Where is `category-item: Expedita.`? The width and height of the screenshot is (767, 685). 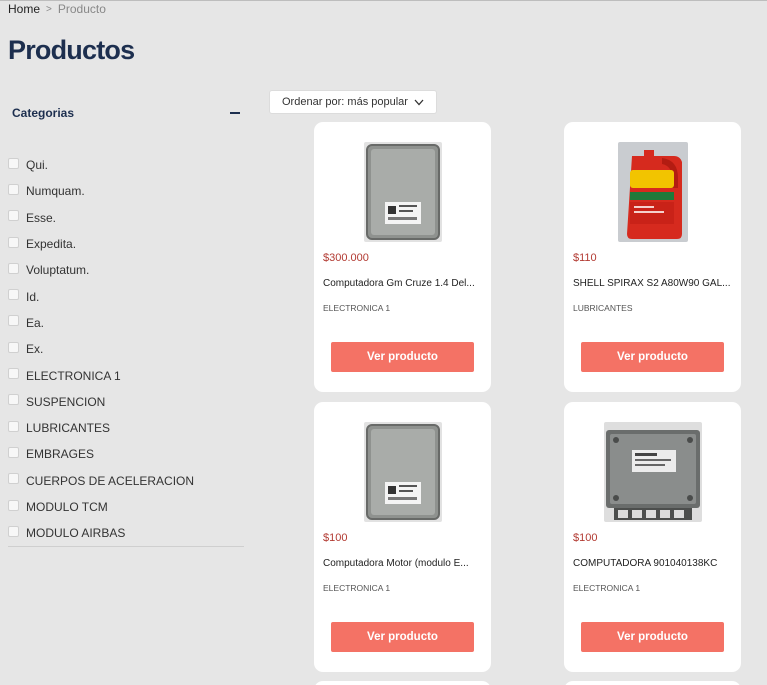 category-item: Expedita. is located at coordinates (126, 244).